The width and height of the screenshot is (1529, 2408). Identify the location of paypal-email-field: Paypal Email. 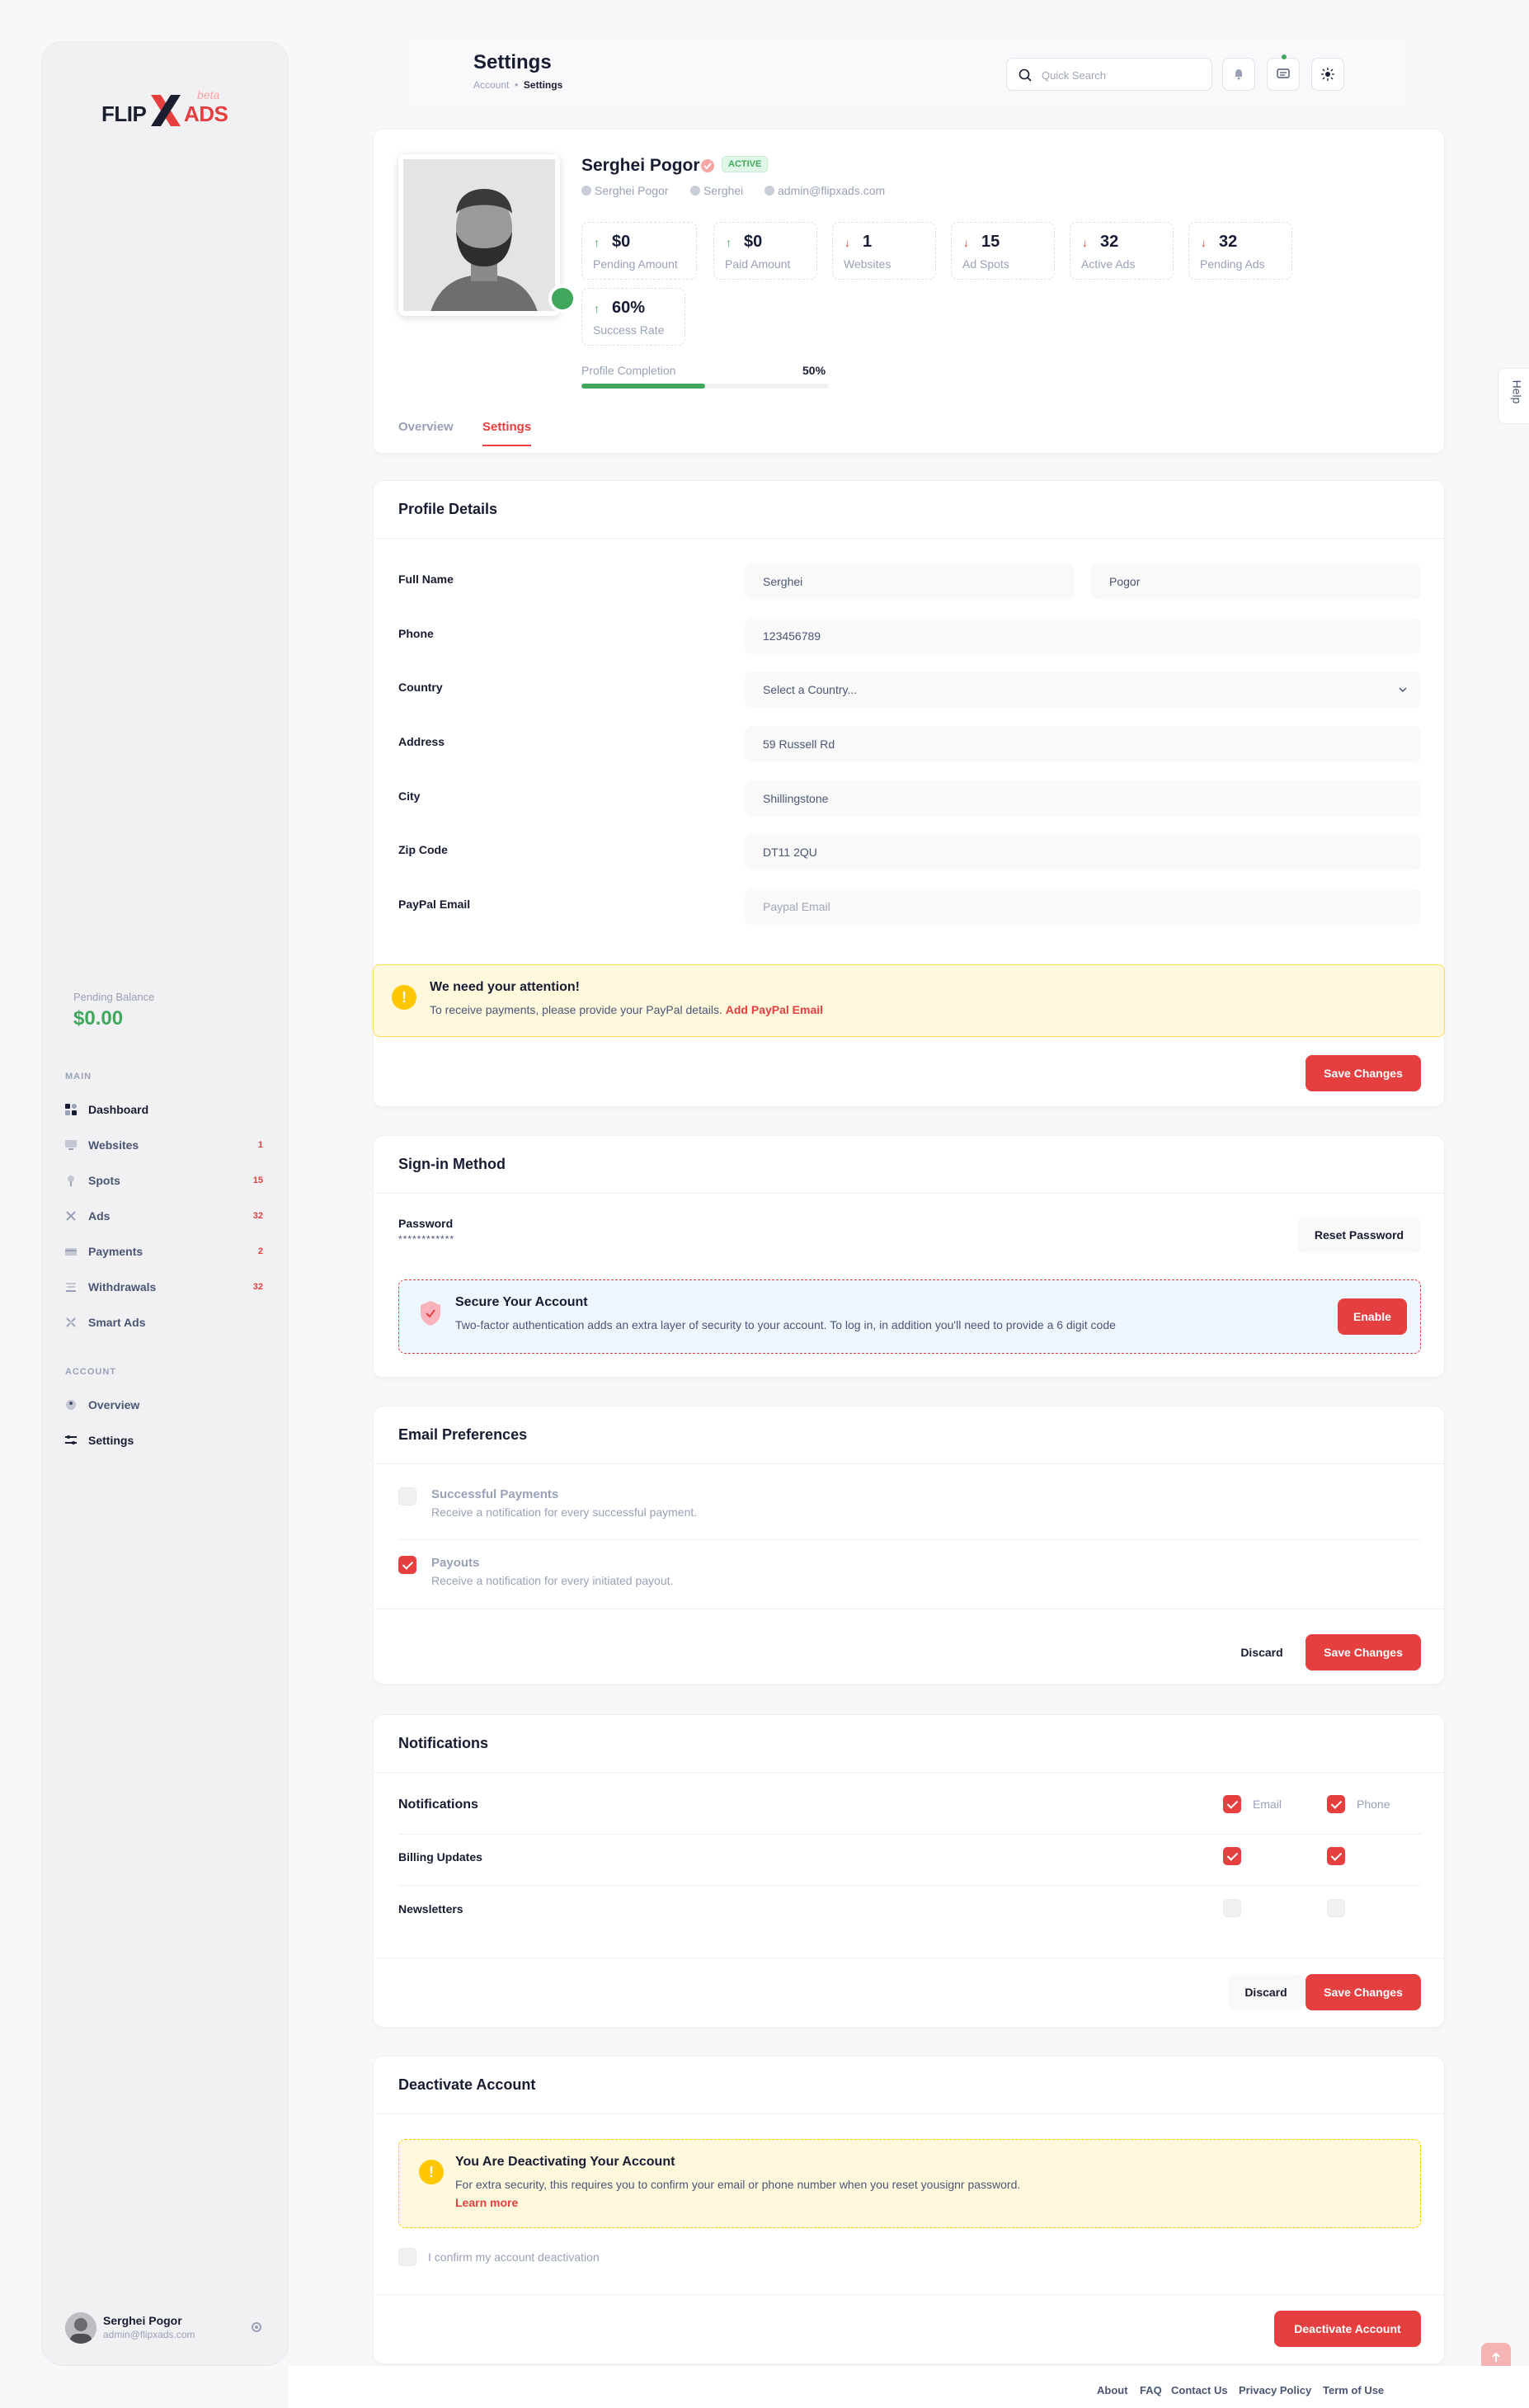
(1083, 906).